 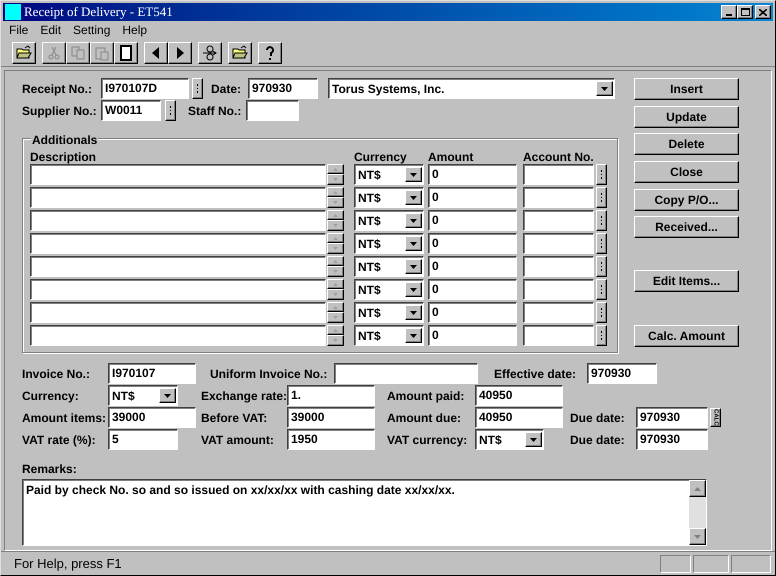 What do you see at coordinates (152, 373) in the screenshot?
I see `text-field: I970107` at bounding box center [152, 373].